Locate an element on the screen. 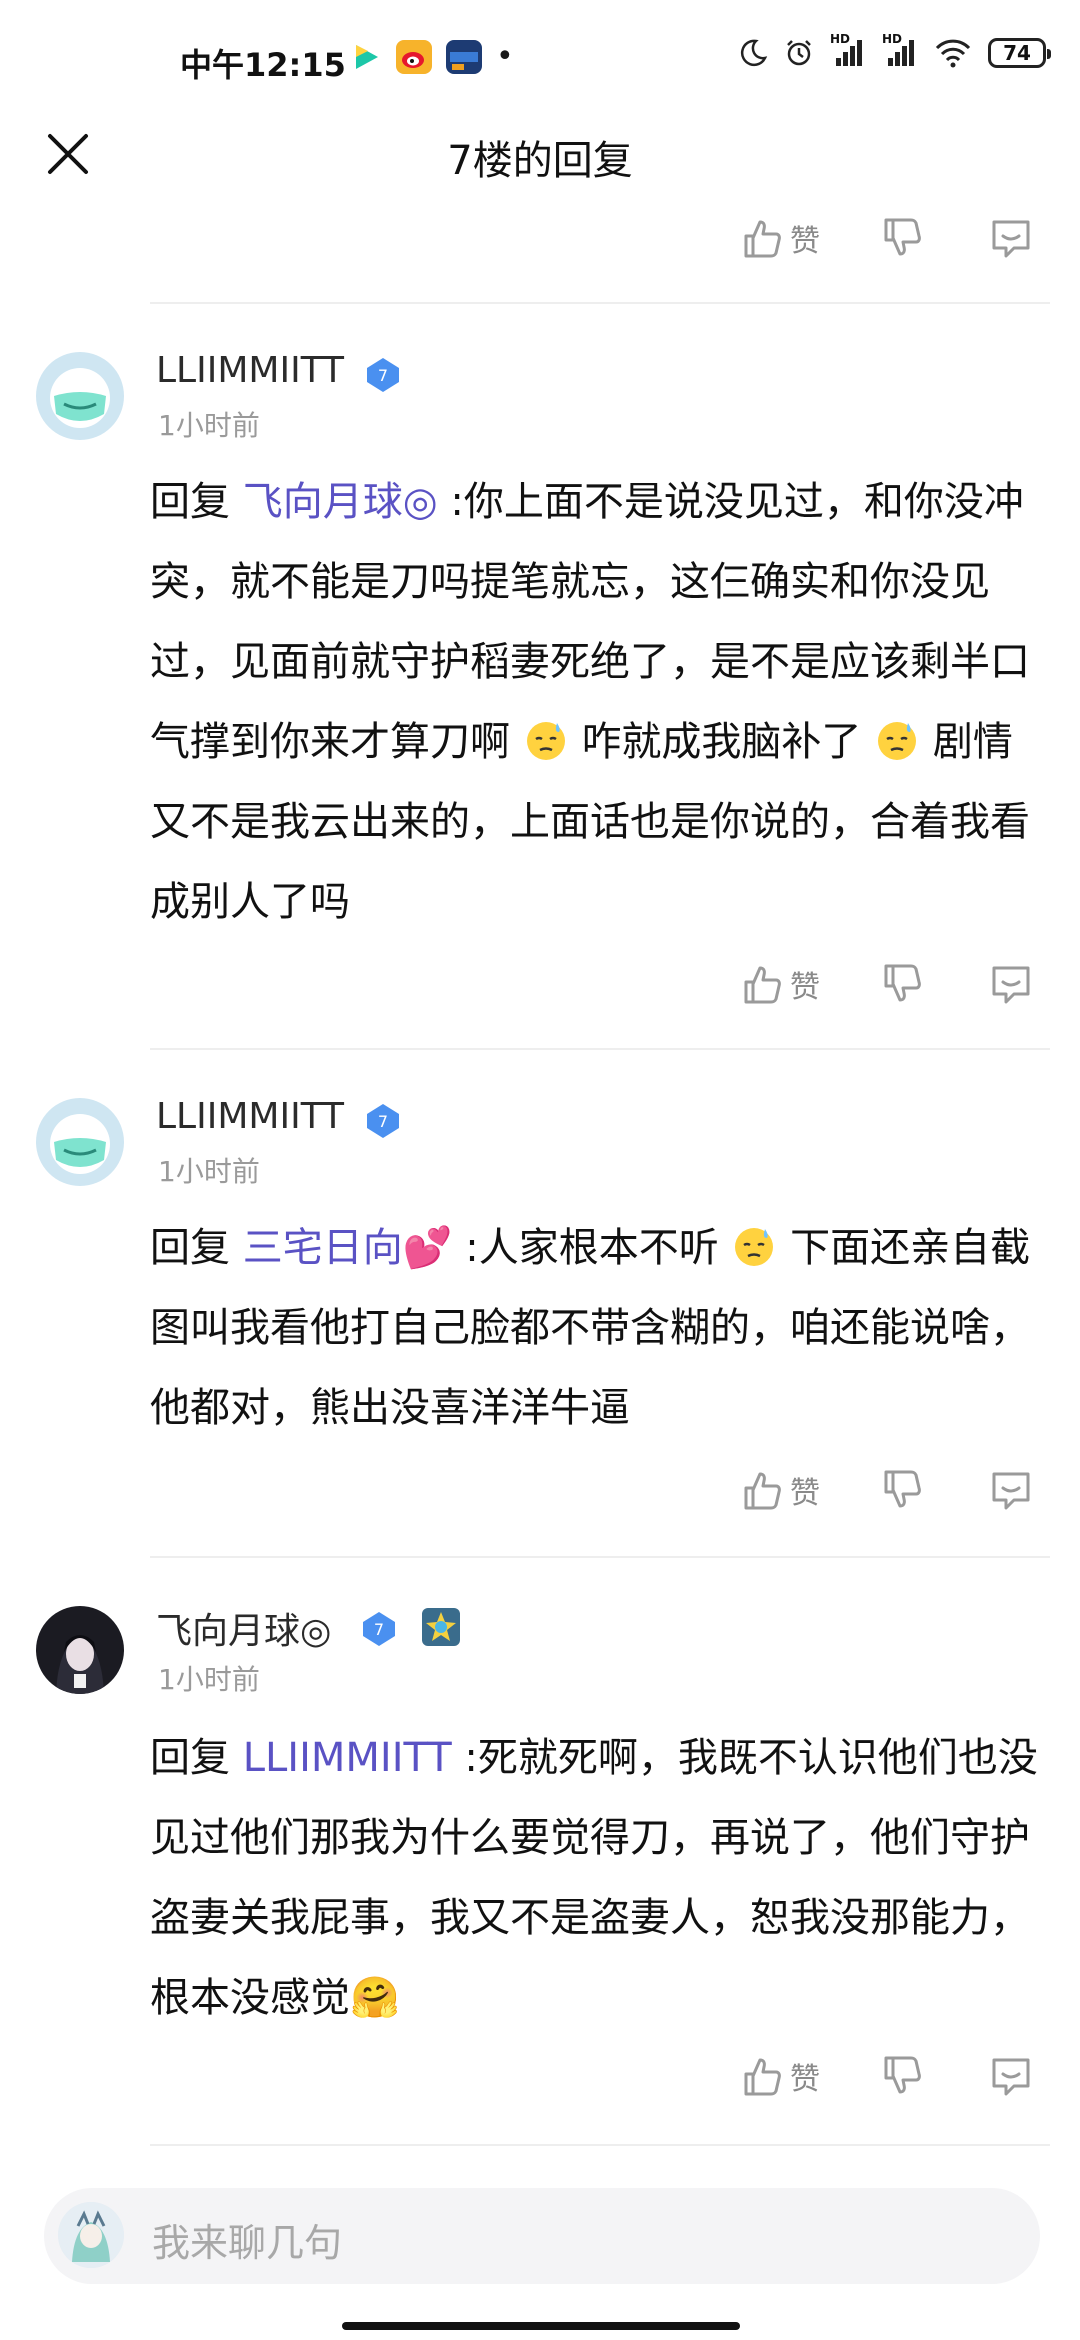 The width and height of the screenshot is (1080, 2340). game-app-icon is located at coordinates (464, 57).